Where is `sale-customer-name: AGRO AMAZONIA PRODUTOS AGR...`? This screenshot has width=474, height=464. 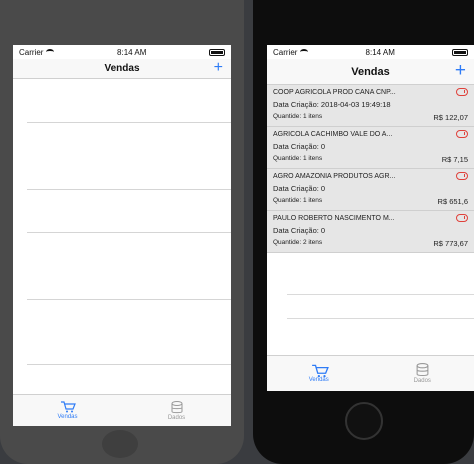
sale-customer-name: AGRO AMAZONIA PRODUTOS AGR... is located at coordinates (334, 176).